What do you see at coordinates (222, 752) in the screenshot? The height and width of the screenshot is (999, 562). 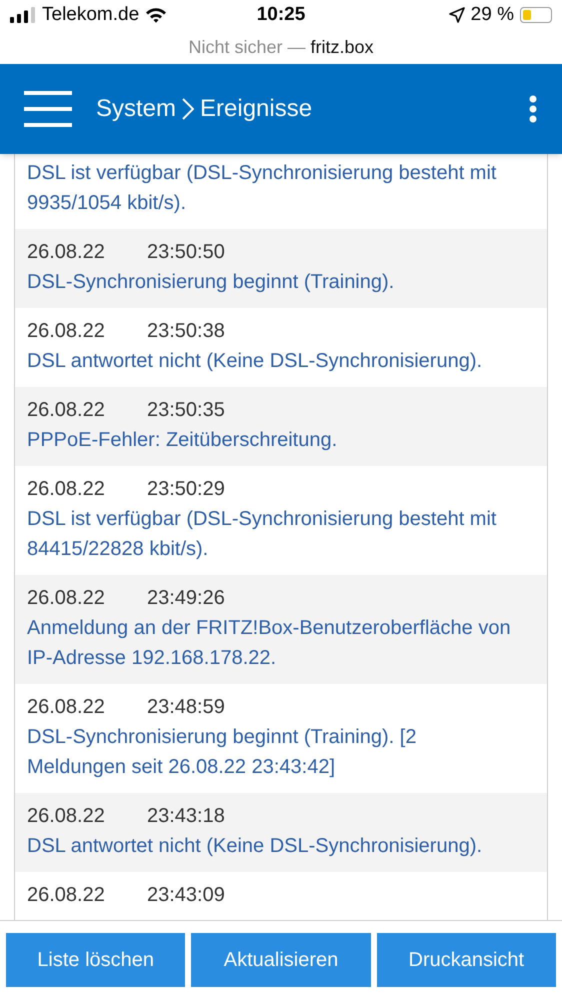 I see `event-message: DSL-Synchronisierung beginnt (Training). [2 Meldungen seit 26.08.22 23:43:42]` at bounding box center [222, 752].